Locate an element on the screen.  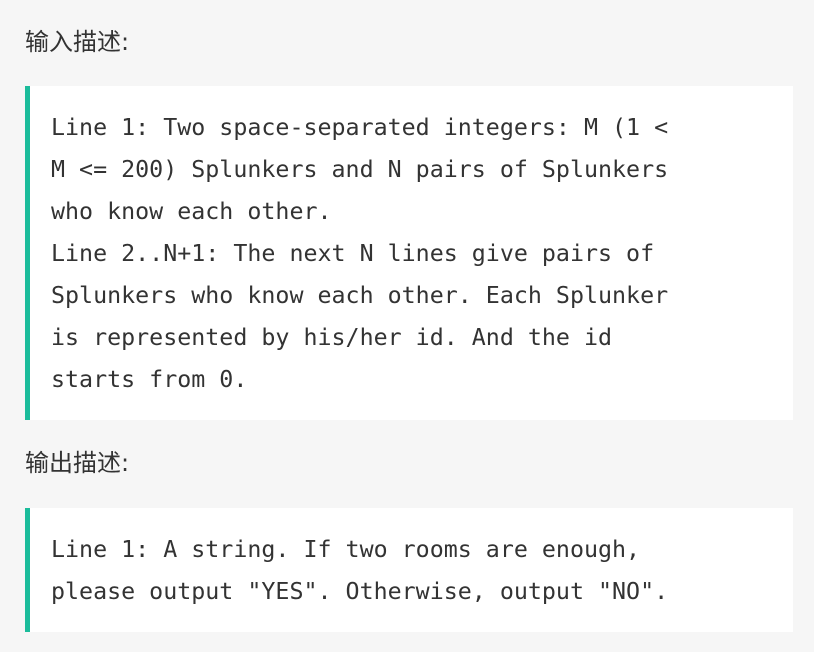
output-description-heading: 输出描述: is located at coordinates (77, 463).